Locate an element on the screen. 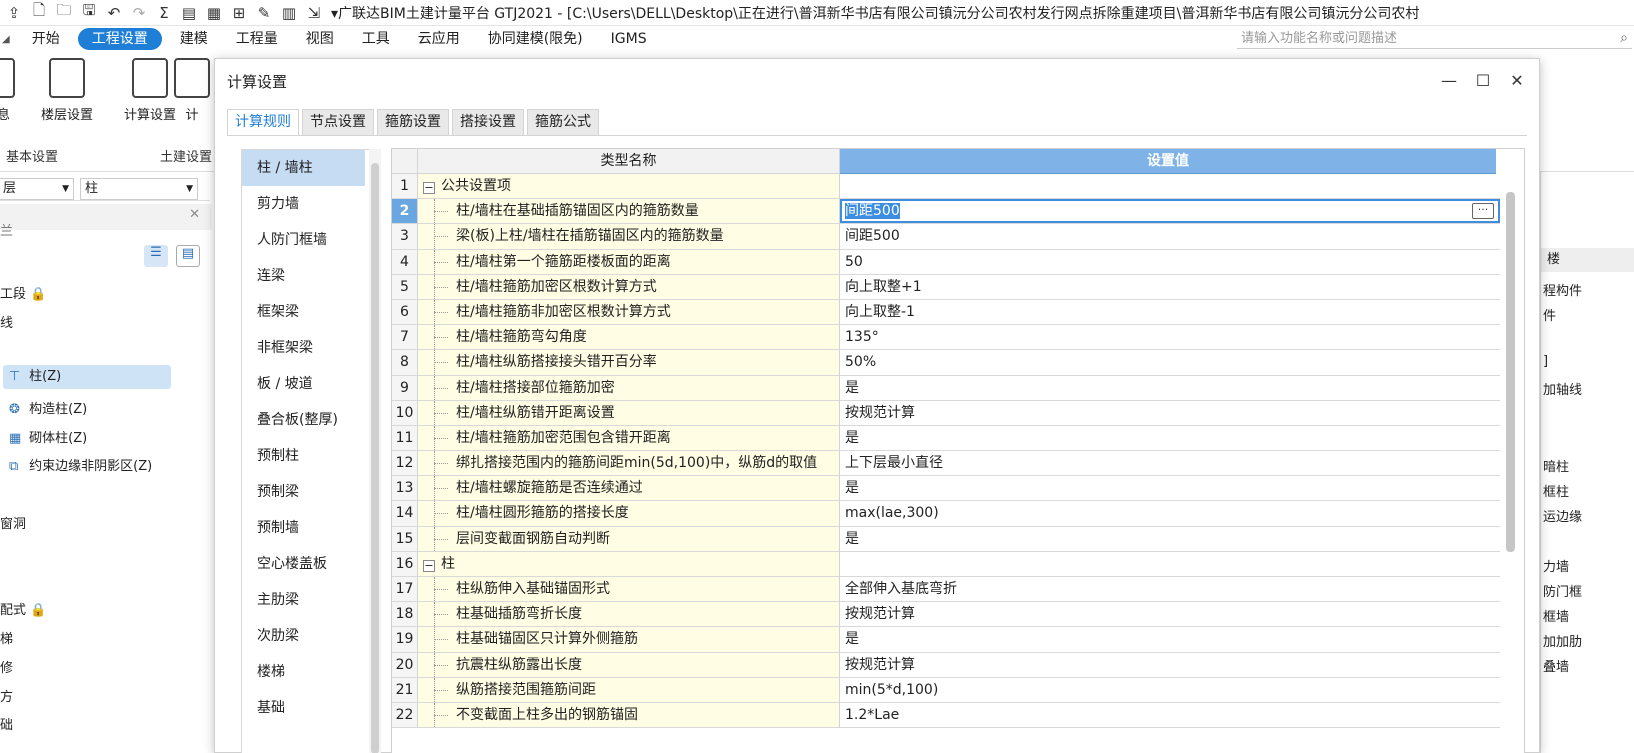  table-row: 17 柱纵筋伸入基础锚固形式 全部伸入基底弯折 is located at coordinates (946, 590).